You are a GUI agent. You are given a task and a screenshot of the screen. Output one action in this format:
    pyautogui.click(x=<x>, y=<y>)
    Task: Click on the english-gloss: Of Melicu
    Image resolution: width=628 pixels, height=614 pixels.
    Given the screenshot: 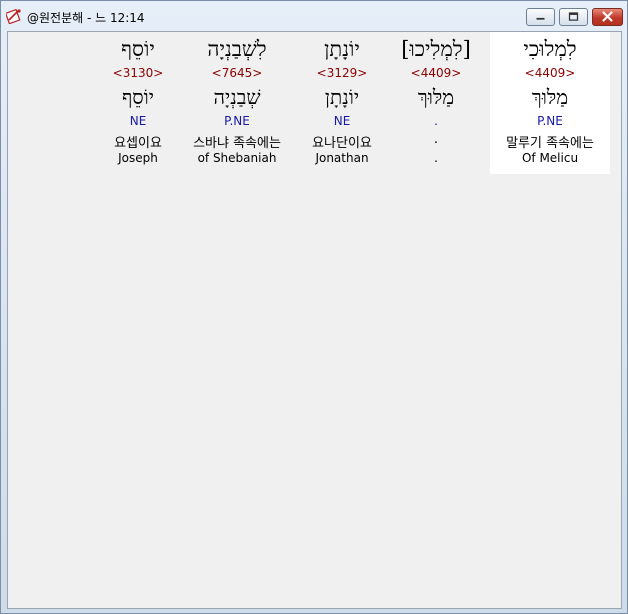 What is the action you would take?
    pyautogui.click(x=550, y=158)
    